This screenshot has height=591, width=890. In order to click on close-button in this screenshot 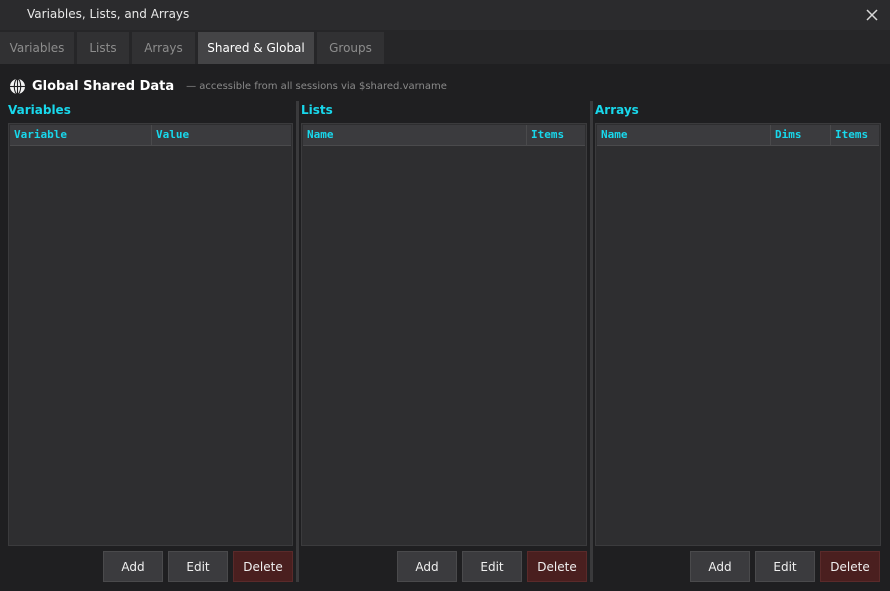, I will do `click(872, 15)`.